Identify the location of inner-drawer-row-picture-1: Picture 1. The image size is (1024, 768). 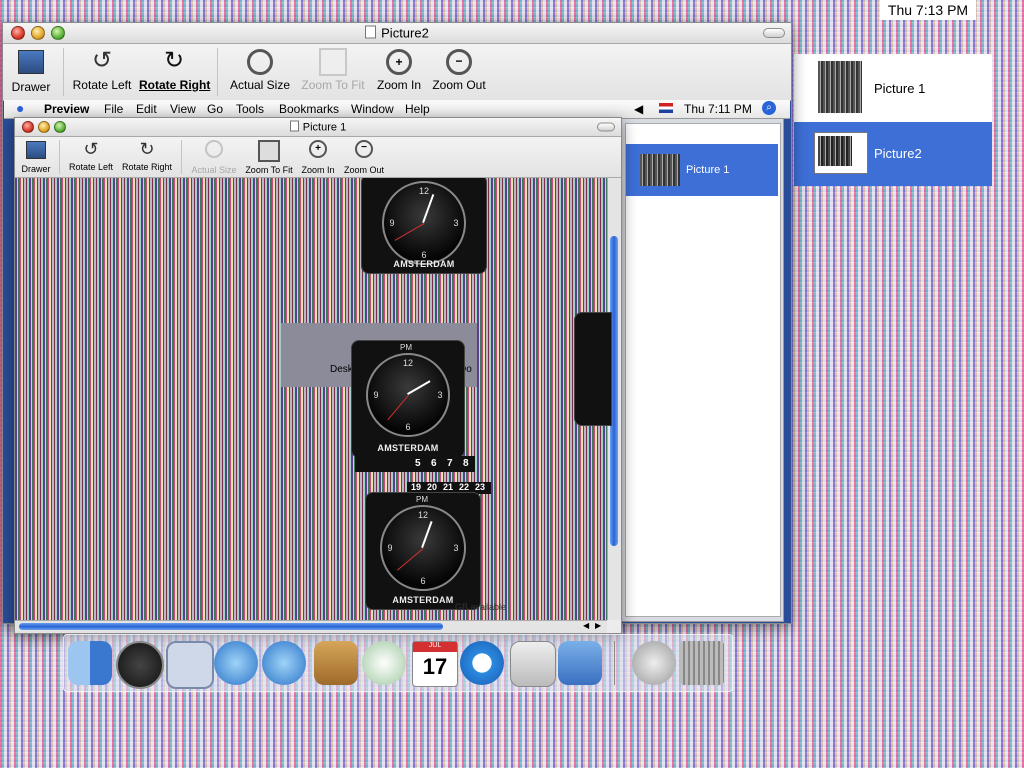
(702, 170).